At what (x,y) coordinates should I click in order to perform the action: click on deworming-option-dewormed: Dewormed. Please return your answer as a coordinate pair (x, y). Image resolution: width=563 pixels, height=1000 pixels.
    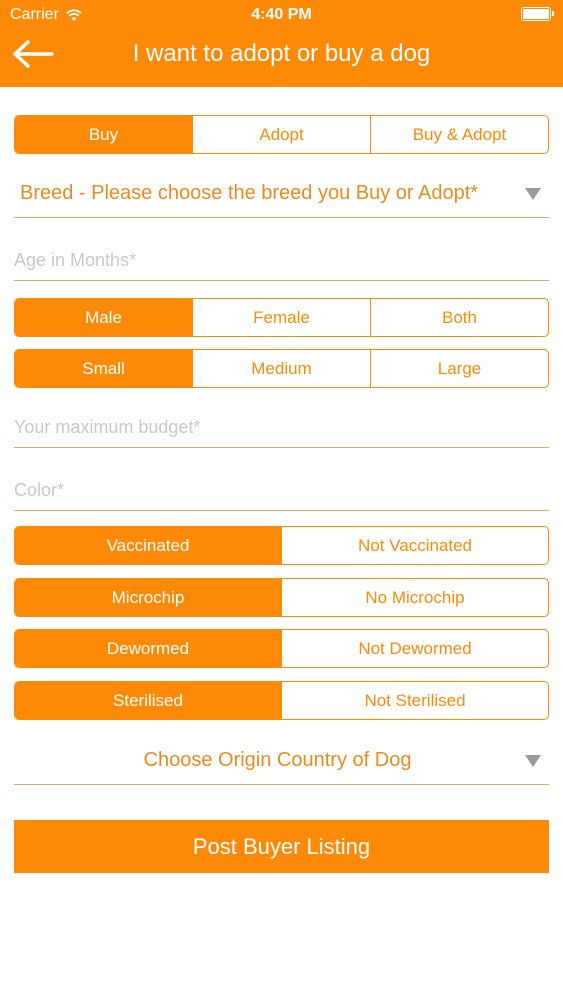
    Looking at the image, I should click on (148, 648).